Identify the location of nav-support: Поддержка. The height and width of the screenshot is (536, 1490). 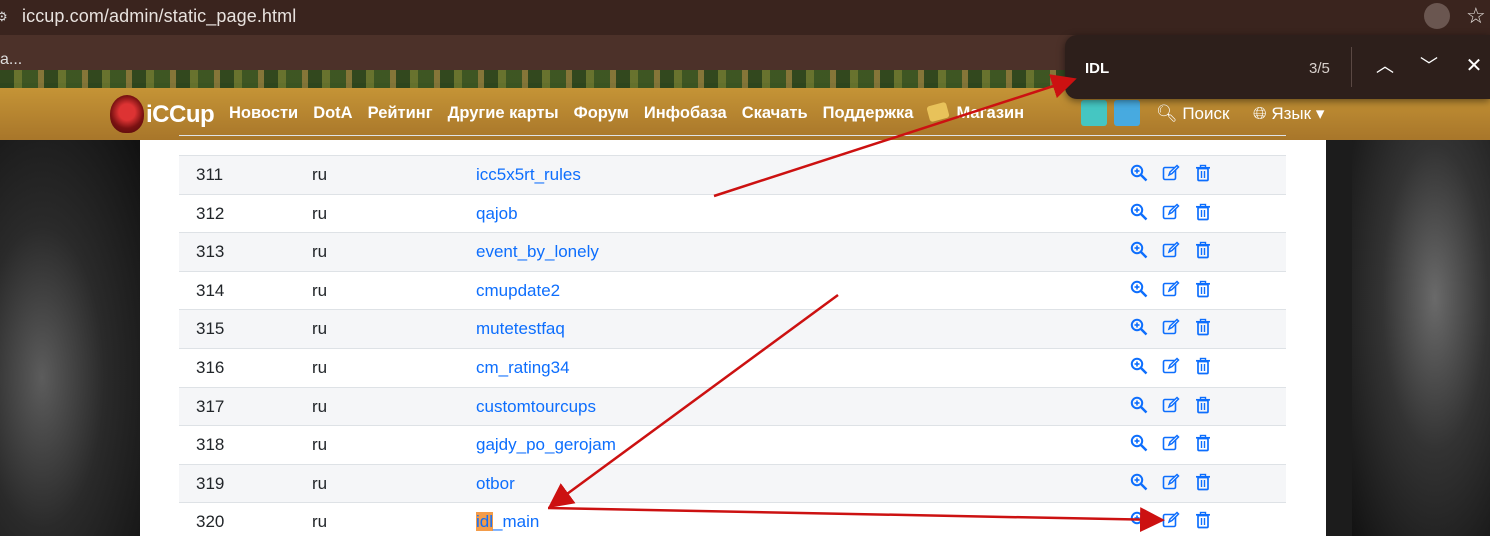
(868, 113).